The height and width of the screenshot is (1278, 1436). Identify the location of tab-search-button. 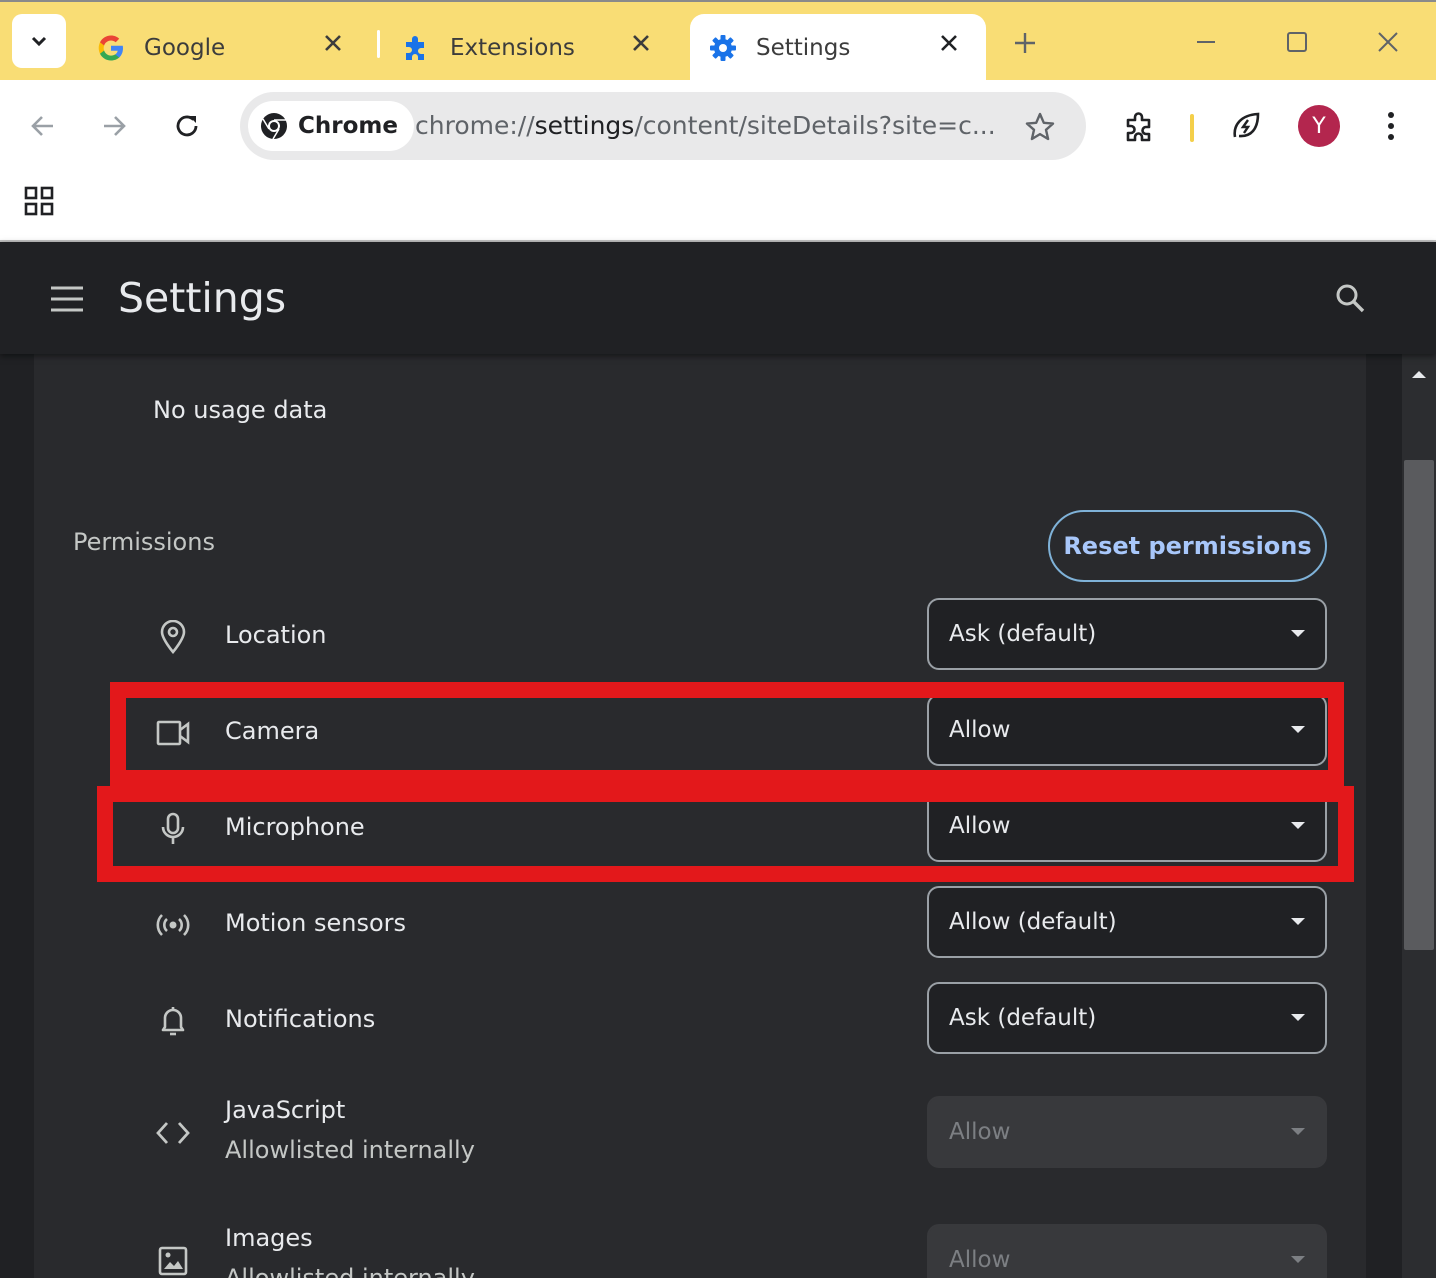
(39, 41).